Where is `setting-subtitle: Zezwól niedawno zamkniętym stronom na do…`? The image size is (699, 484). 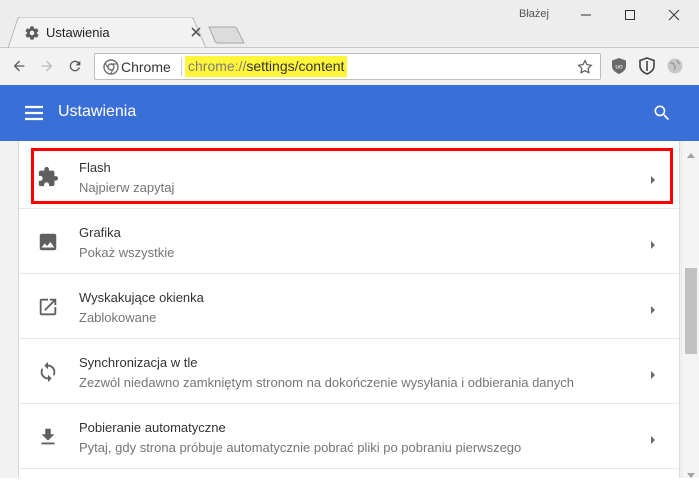
setting-subtitle: Zezwól niedawno zamkniętym stronom na do… is located at coordinates (326, 382).